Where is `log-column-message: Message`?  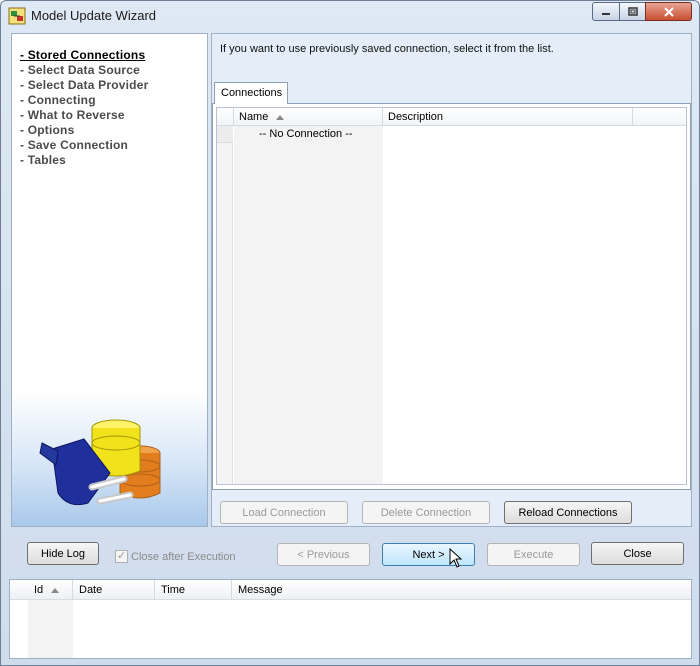 log-column-message: Message is located at coordinates (332, 590).